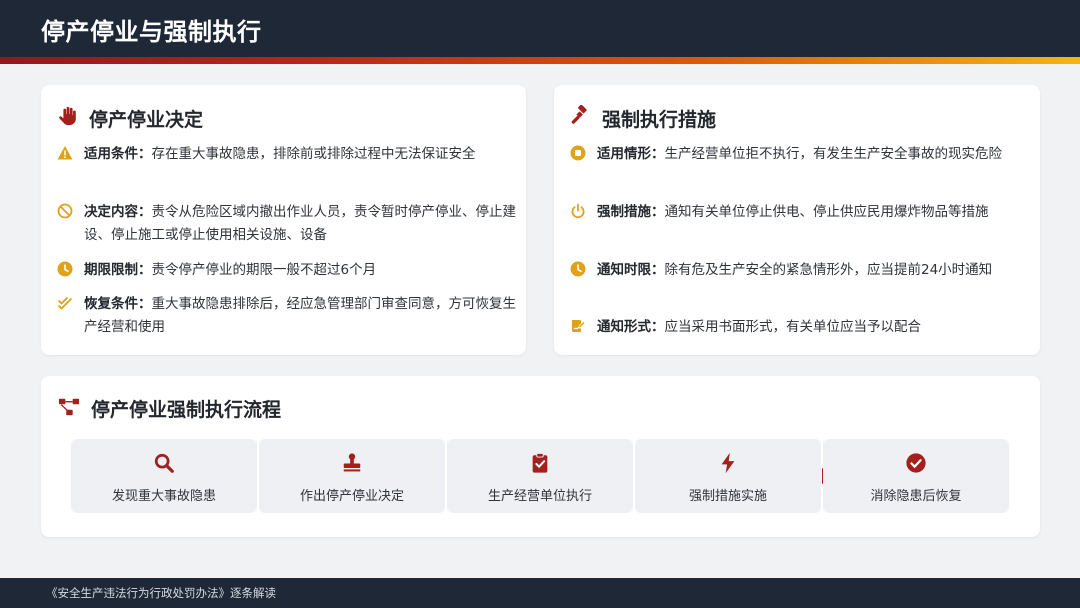 Image resolution: width=1080 pixels, height=608 pixels. I want to click on item-text: 责令停产停业的期限一般不超过6个月, so click(264, 270).